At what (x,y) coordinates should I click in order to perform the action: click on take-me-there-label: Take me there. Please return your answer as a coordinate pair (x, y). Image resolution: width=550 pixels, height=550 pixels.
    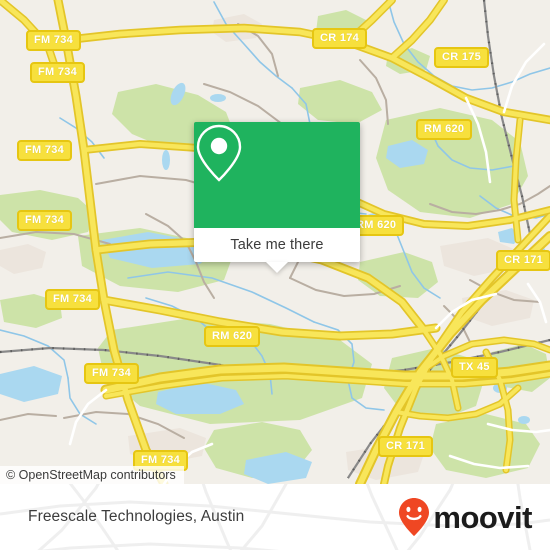
    Looking at the image, I should click on (277, 245).